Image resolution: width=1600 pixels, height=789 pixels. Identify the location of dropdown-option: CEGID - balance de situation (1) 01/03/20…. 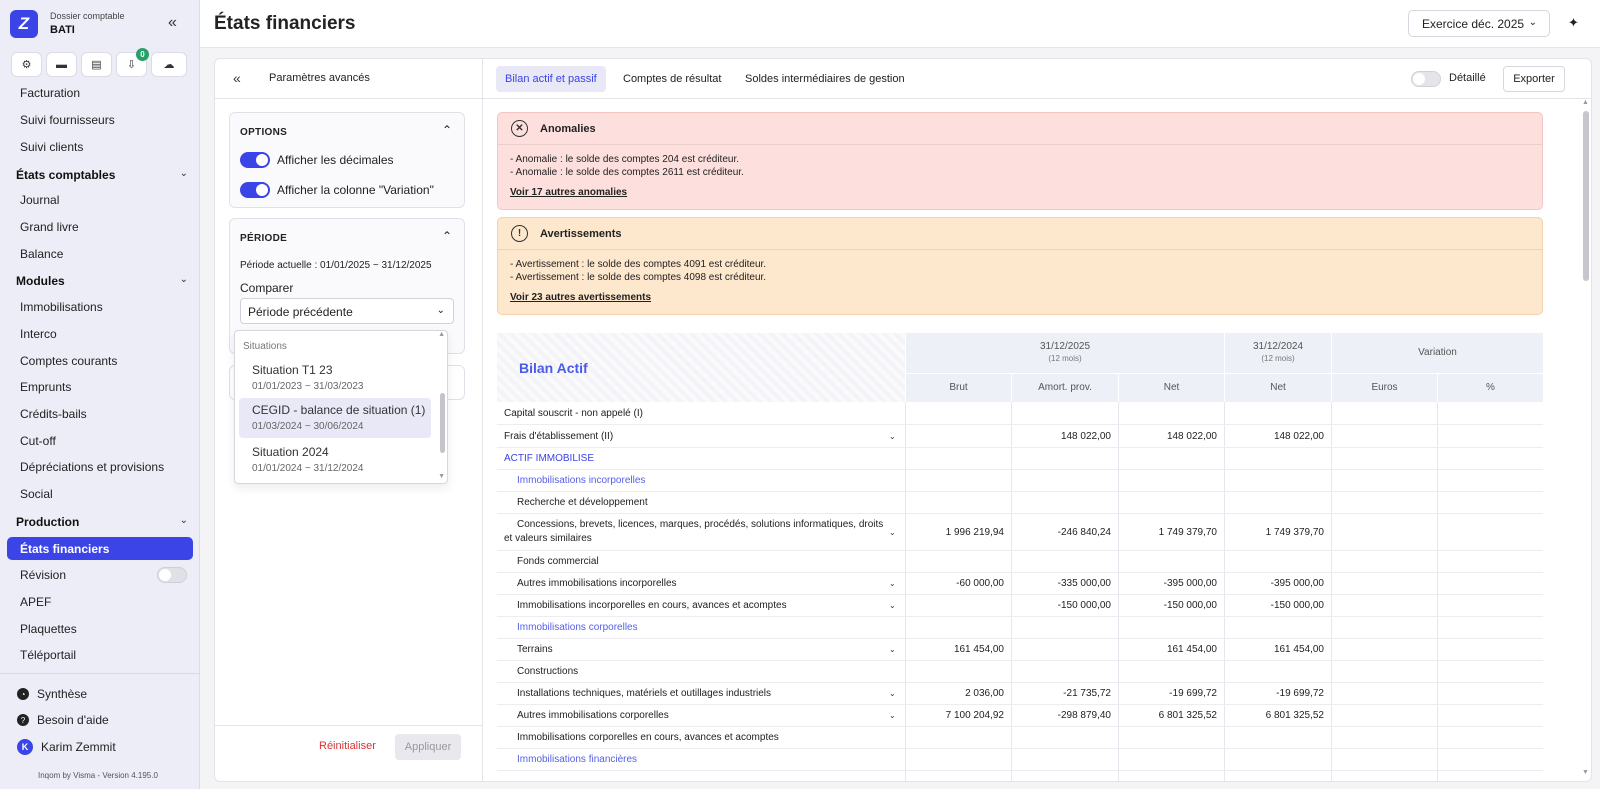
(335, 418).